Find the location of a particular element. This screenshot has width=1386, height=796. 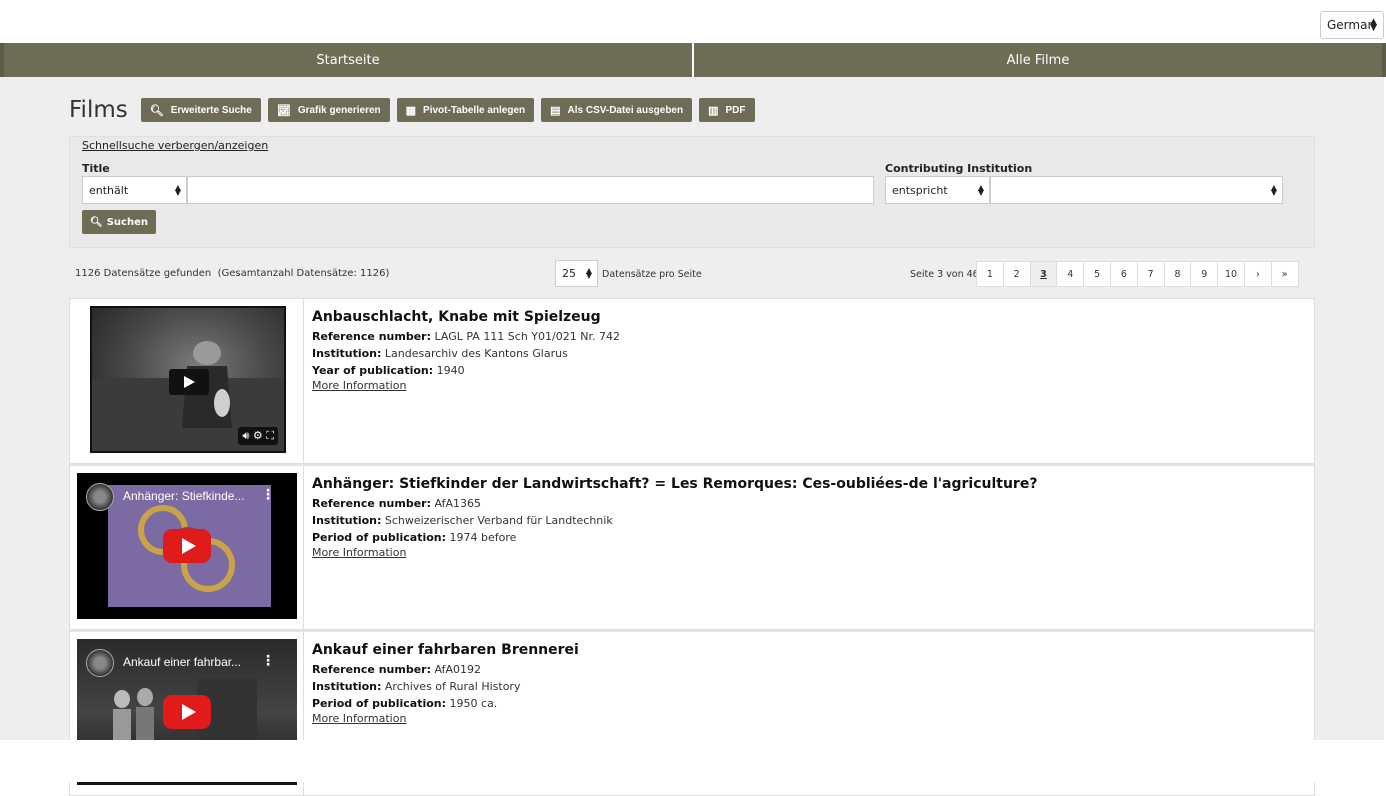

result-title: Ankauf einer fahrbaren Brennerei is located at coordinates (445, 650).